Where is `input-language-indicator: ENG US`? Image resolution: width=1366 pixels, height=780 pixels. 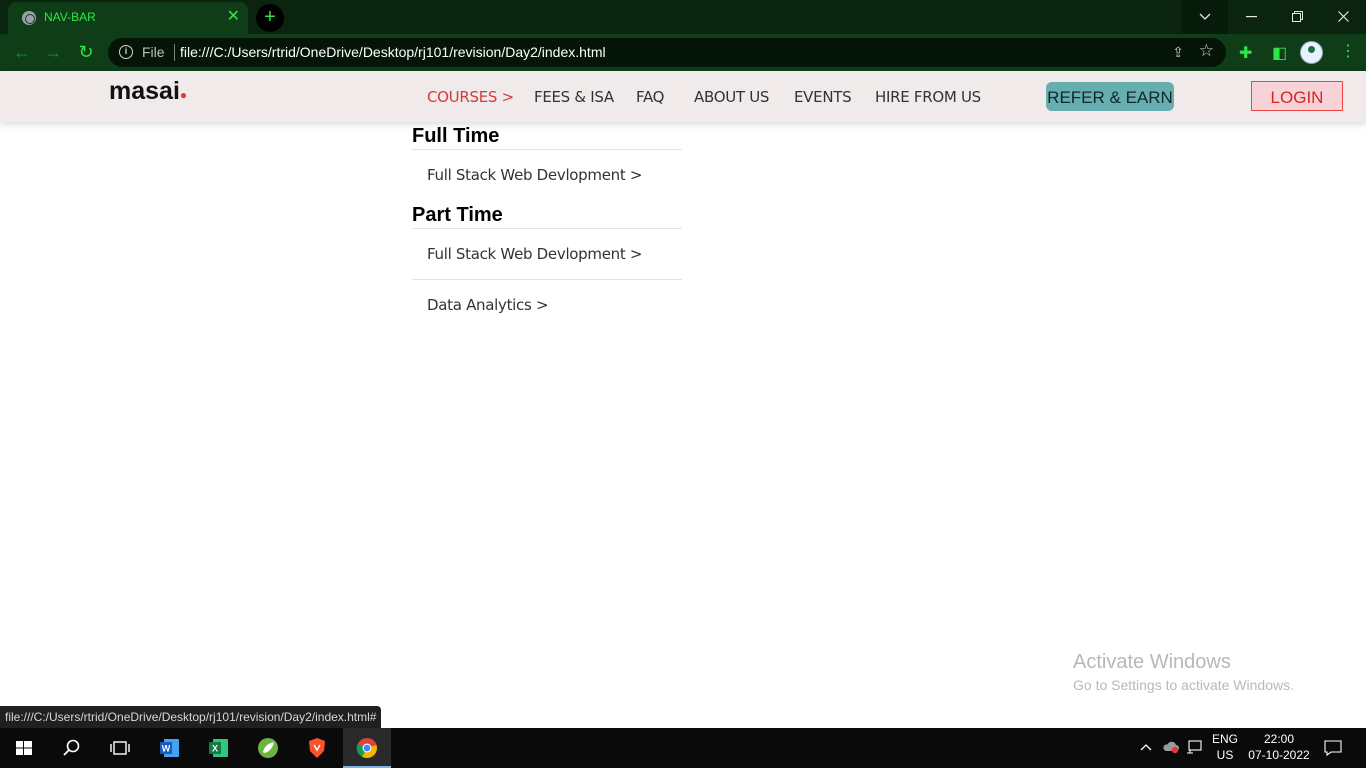
input-language-indicator: ENG US is located at coordinates (1225, 747).